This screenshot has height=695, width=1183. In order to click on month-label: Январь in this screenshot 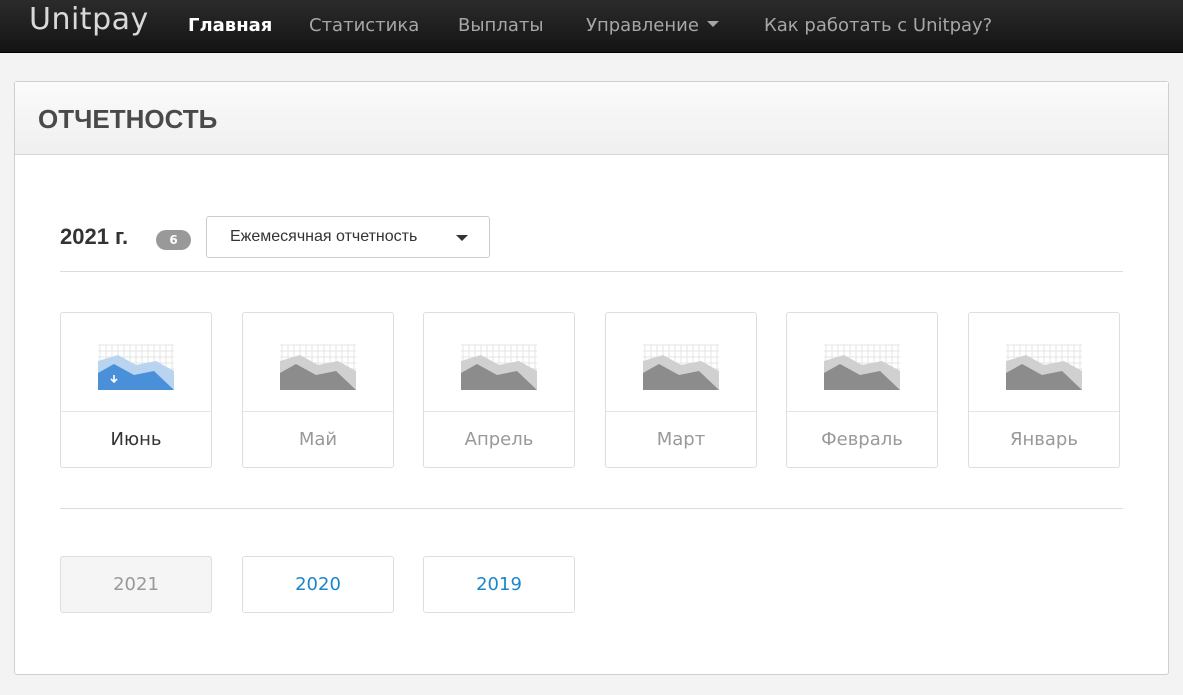, I will do `click(1044, 439)`.